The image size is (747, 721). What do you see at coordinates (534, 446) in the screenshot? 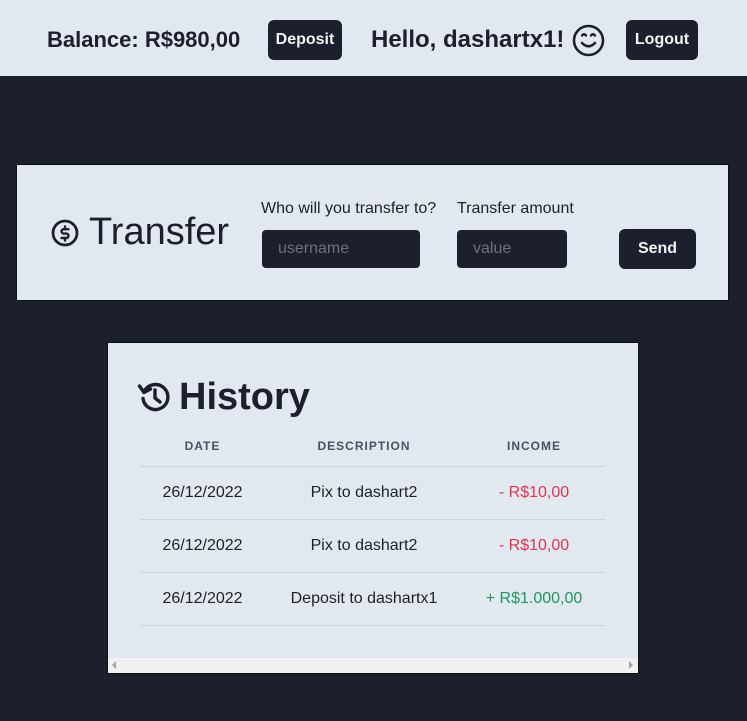
I see `column-header-income: INCOME` at bounding box center [534, 446].